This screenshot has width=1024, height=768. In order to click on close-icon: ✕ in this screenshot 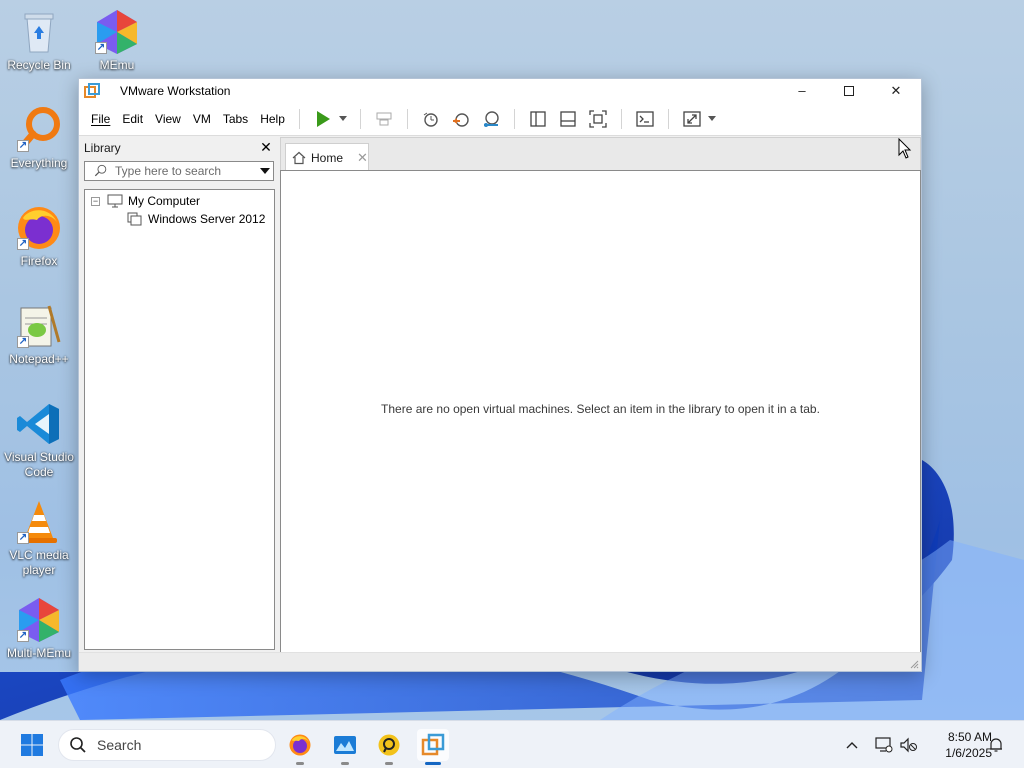, I will do `click(896, 90)`.